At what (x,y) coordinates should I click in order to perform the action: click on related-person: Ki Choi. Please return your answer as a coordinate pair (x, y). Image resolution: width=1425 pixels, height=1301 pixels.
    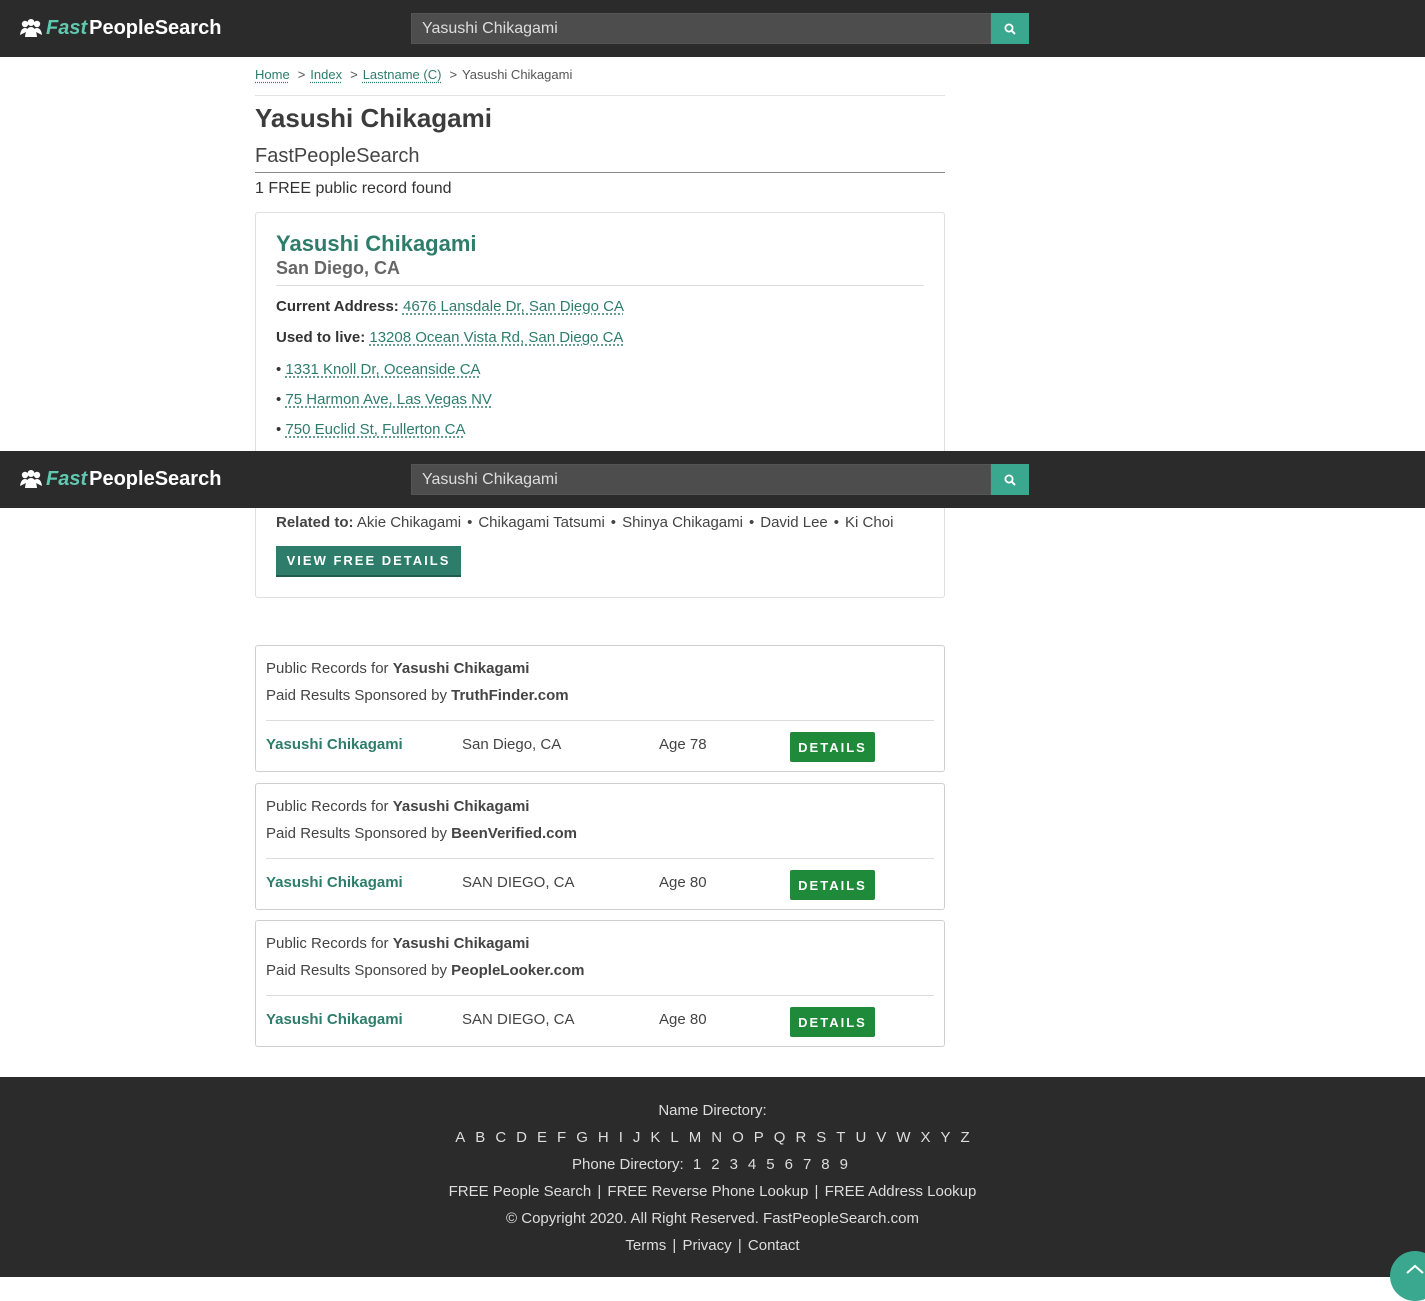
    Looking at the image, I should click on (869, 522).